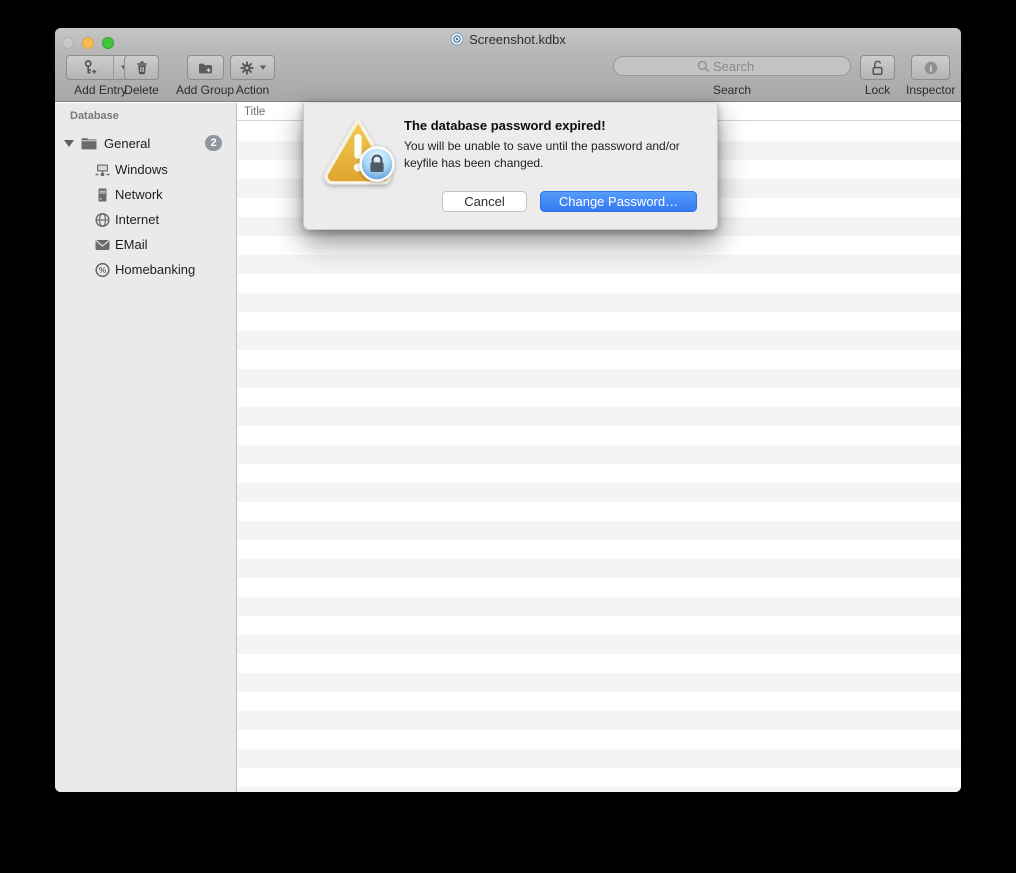  Describe the element at coordinates (100, 90) in the screenshot. I see `add-entry-label: Add Entry` at that location.